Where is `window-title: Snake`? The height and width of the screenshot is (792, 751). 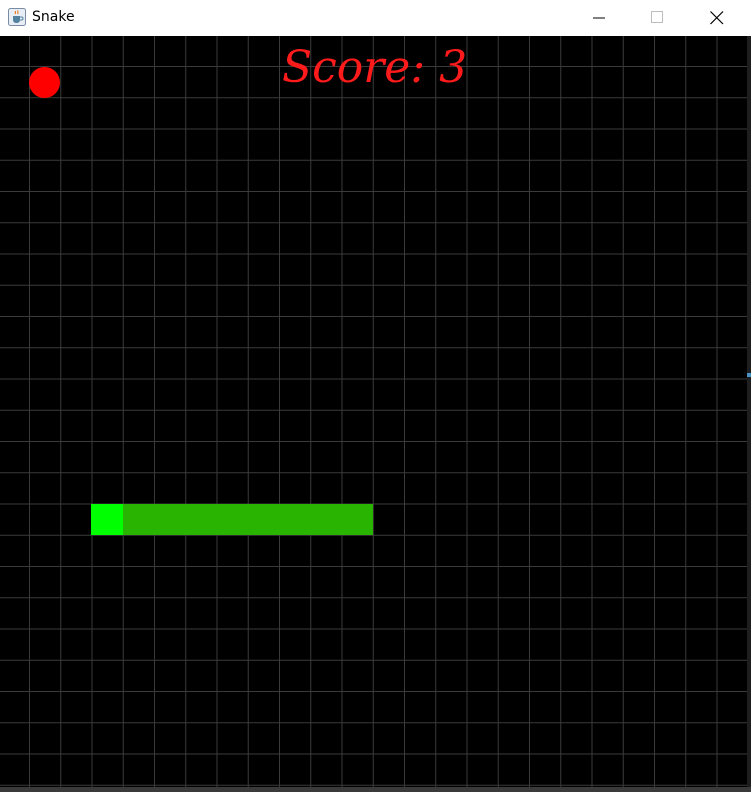 window-title: Snake is located at coordinates (53, 17).